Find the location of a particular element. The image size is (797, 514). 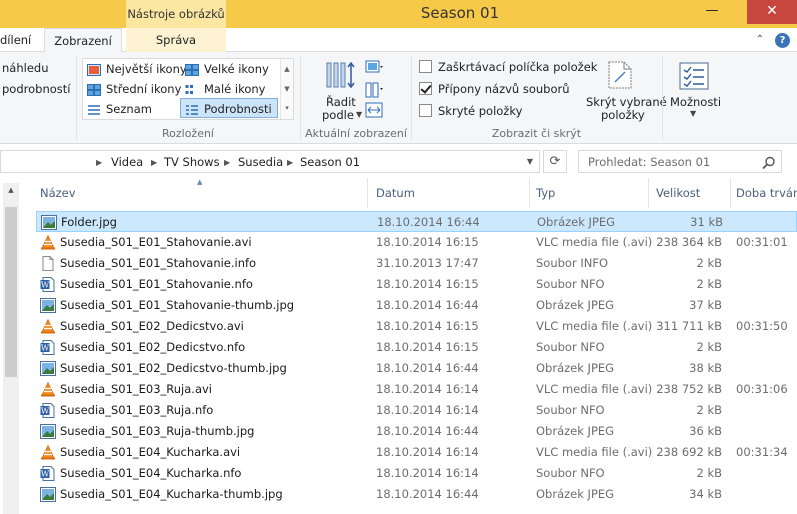

group-label-show-hide: Zobrazit či skrýt is located at coordinates (536, 133).